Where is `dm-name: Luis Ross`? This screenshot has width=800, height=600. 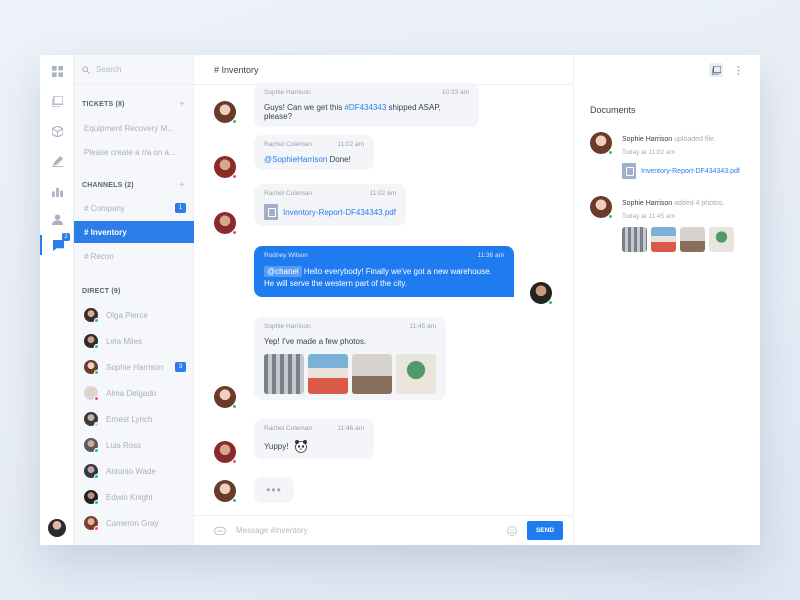
dm-name: Luis Ross is located at coordinates (124, 445).